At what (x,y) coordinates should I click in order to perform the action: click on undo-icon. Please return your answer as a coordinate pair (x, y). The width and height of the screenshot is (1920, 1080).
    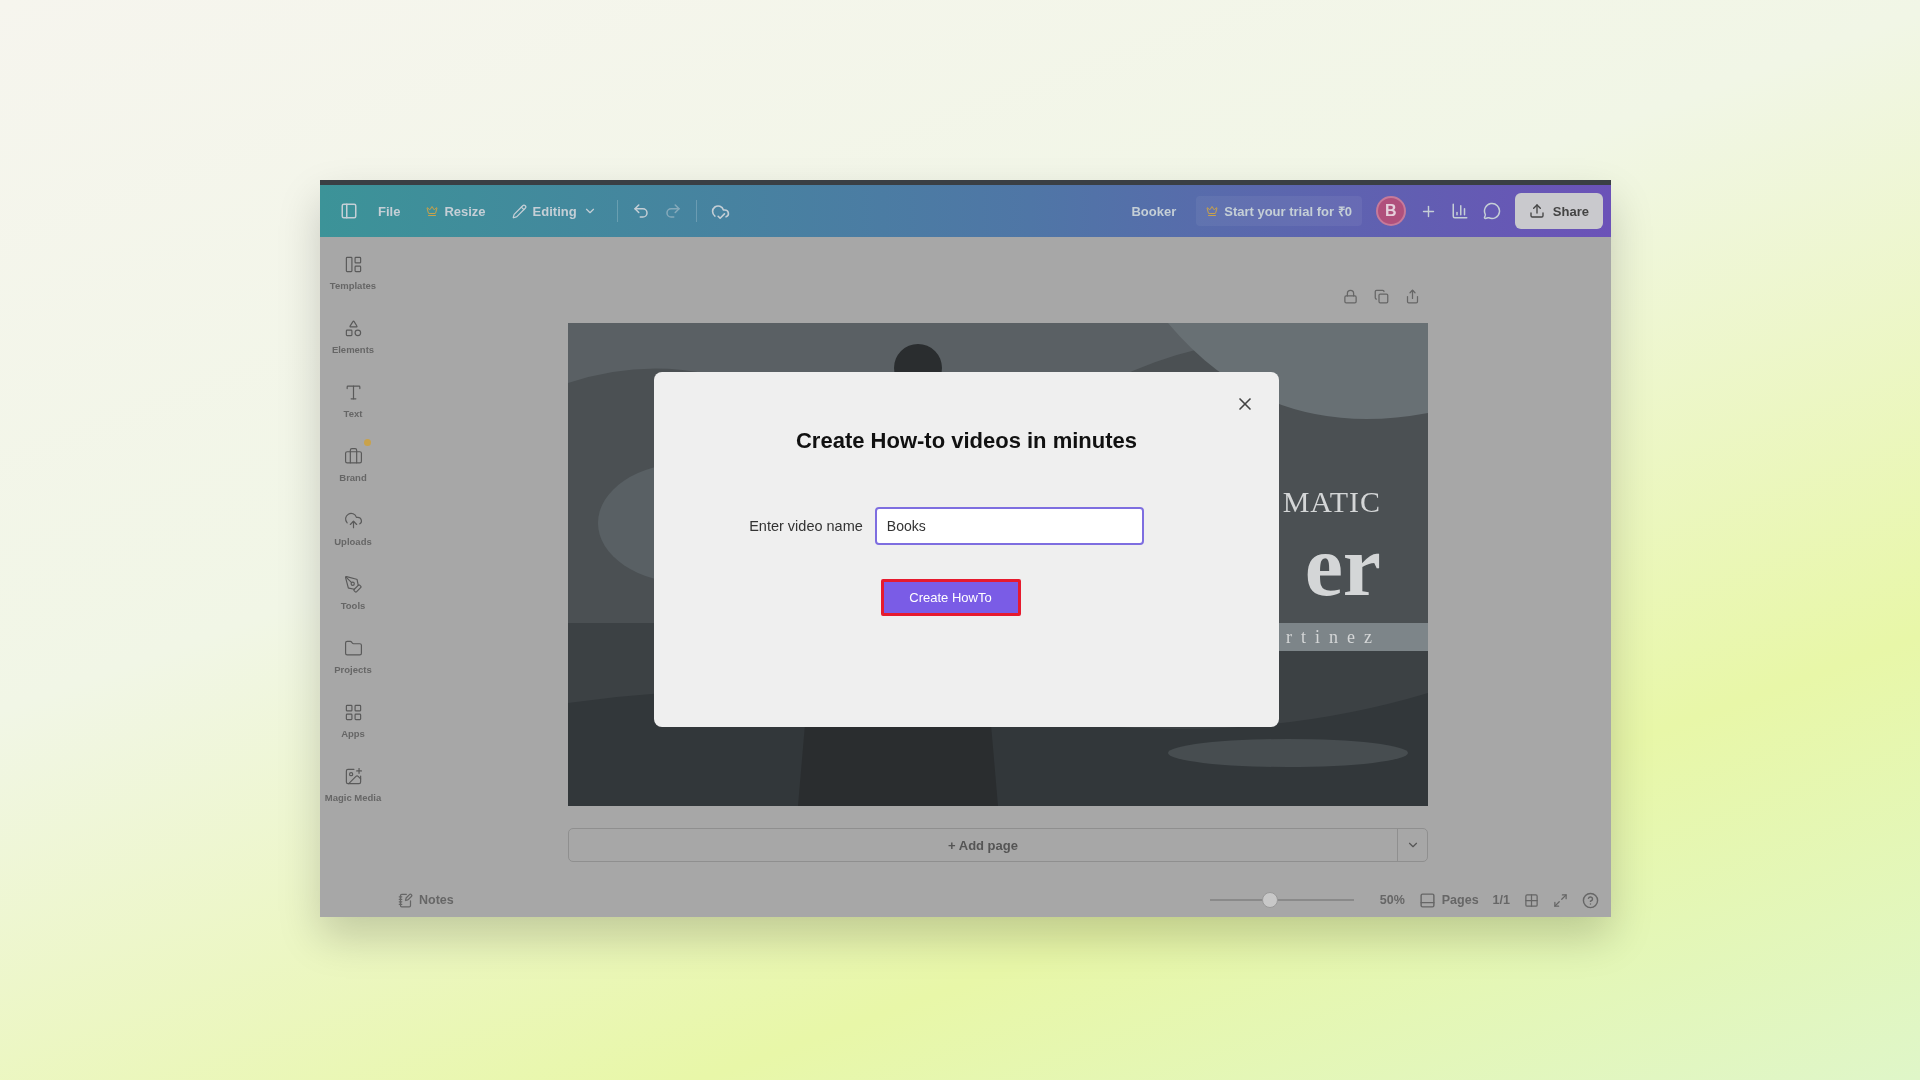
    Looking at the image, I should click on (640, 211).